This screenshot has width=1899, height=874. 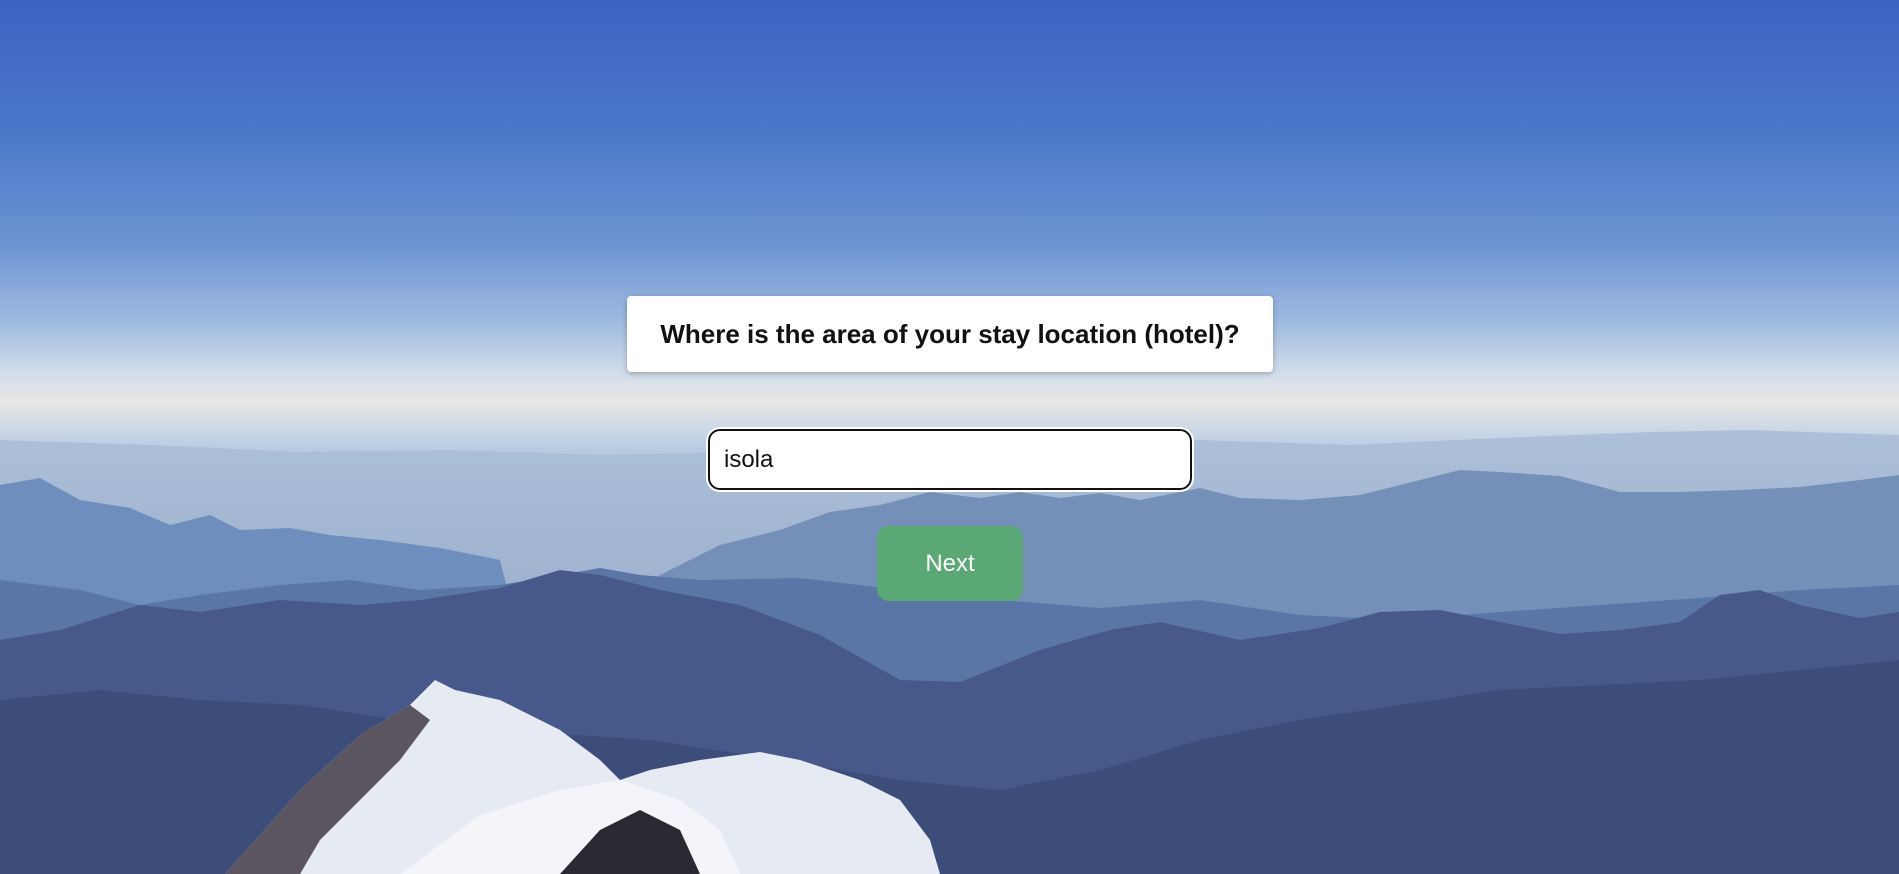 I want to click on next-button: Next, so click(x=950, y=563).